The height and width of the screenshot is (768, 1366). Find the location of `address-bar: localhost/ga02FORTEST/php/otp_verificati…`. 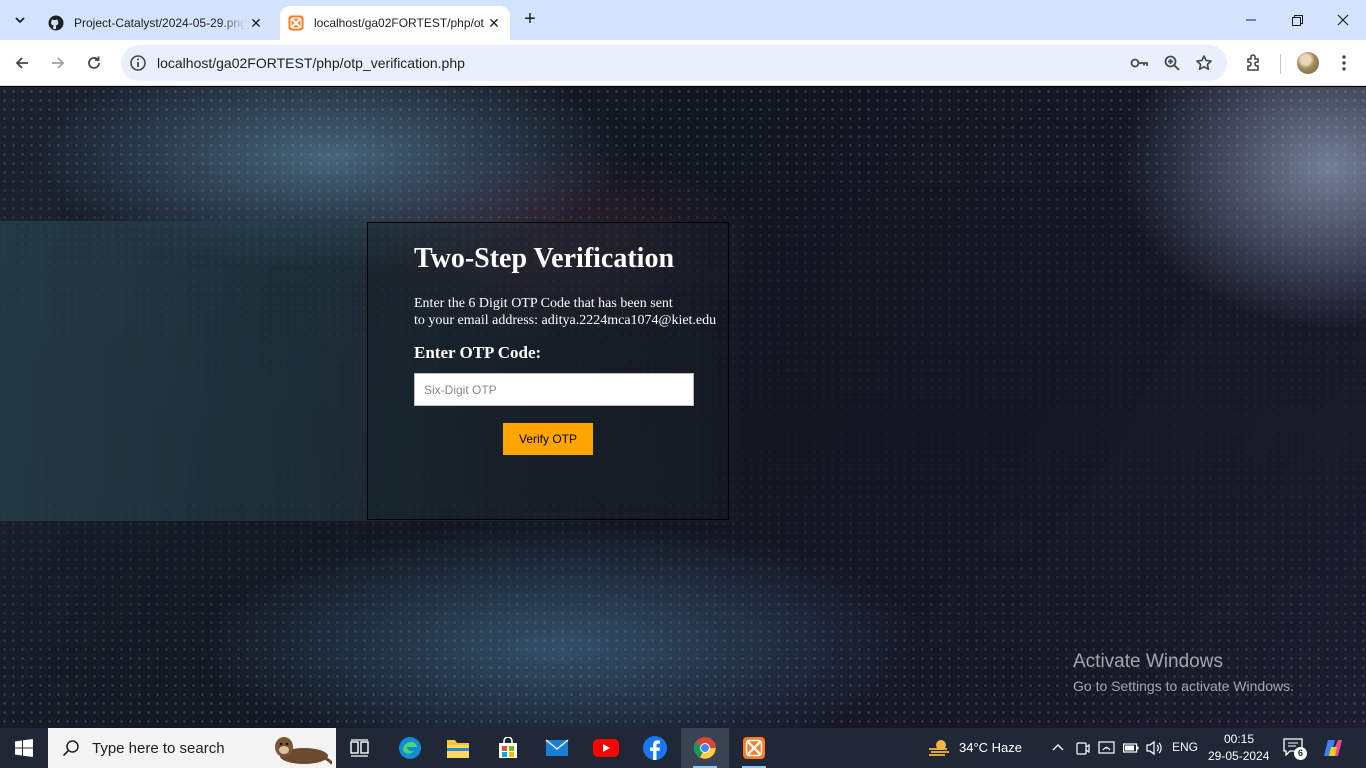

address-bar: localhost/ga02FORTEST/php/otp_verificati… is located at coordinates (674, 63).